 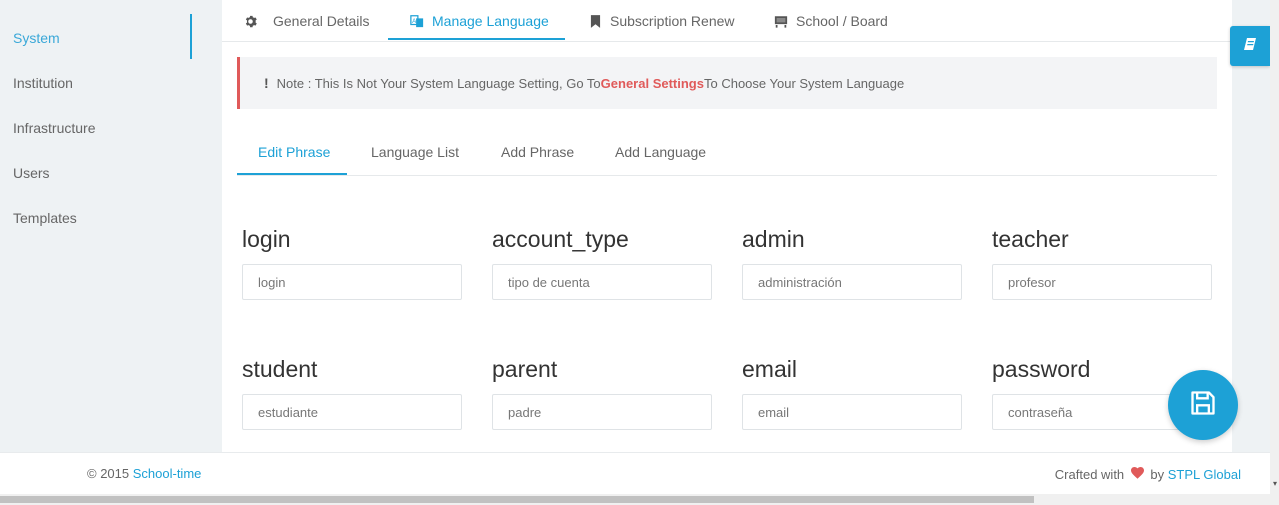 I want to click on tab-subscription-renew: Subscription Renew, so click(x=661, y=21).